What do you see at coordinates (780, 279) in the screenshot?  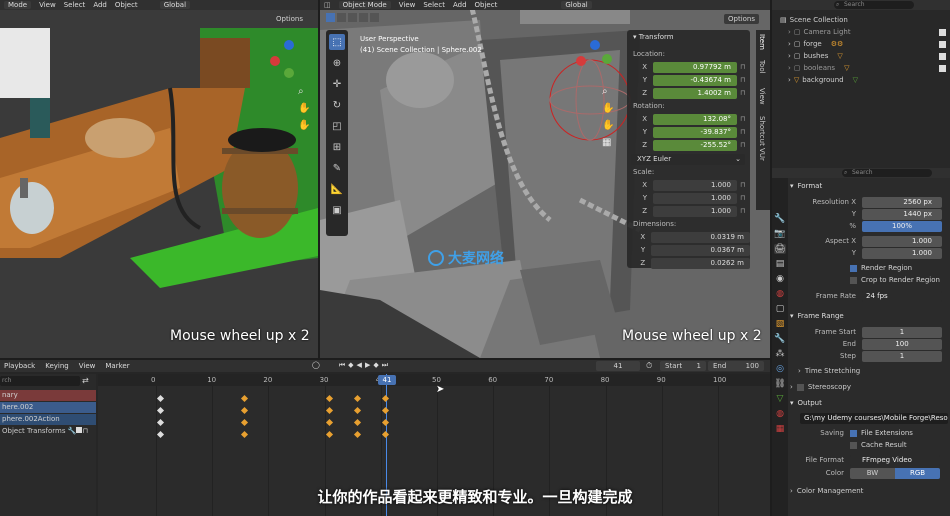 I see `scene-tab-icon: ◉` at bounding box center [780, 279].